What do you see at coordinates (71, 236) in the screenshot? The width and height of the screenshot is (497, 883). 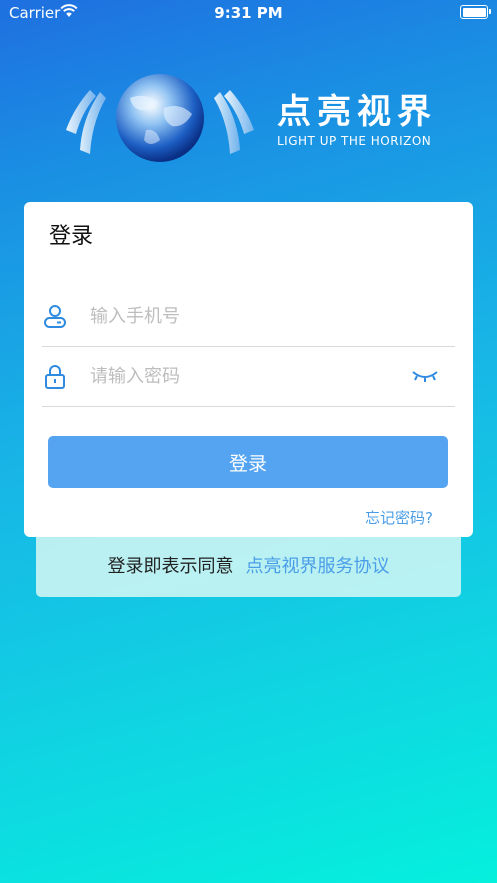 I see `login-title: 登录` at bounding box center [71, 236].